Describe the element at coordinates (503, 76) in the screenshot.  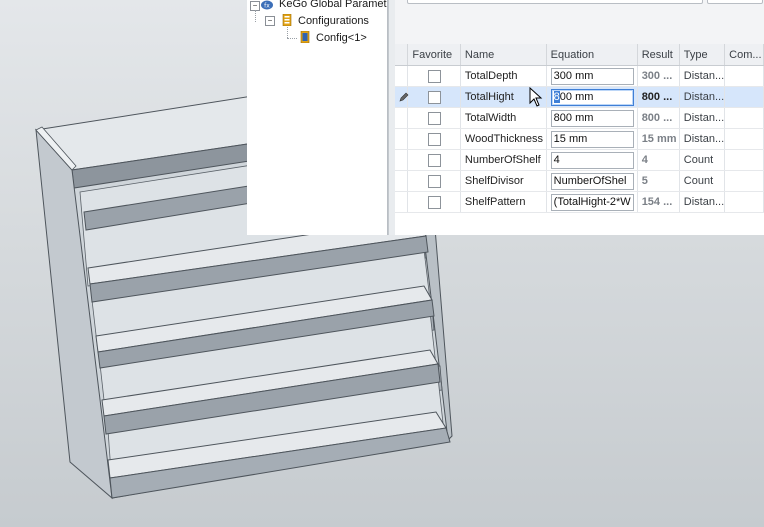
I see `name-cell: TotalDepth` at that location.